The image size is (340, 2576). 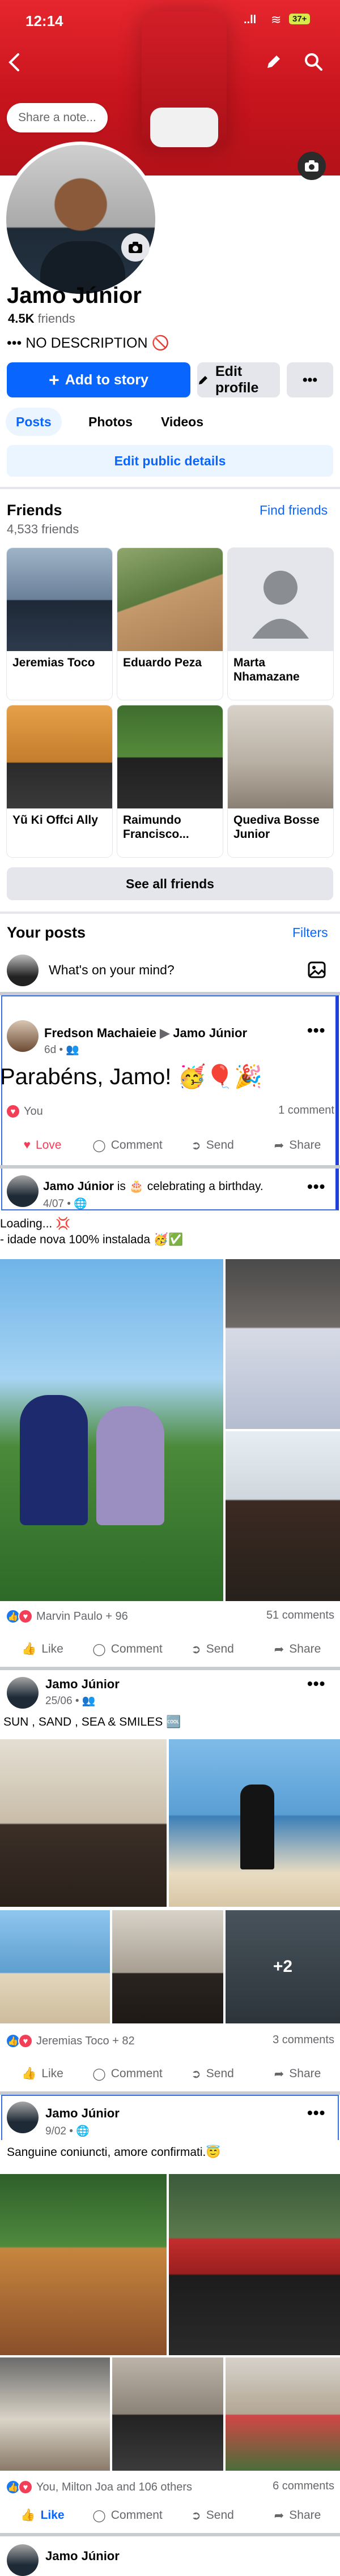 What do you see at coordinates (92, 1239) in the screenshot?
I see `post-text-line: - idade nova 100% instalada 🥳✅` at bounding box center [92, 1239].